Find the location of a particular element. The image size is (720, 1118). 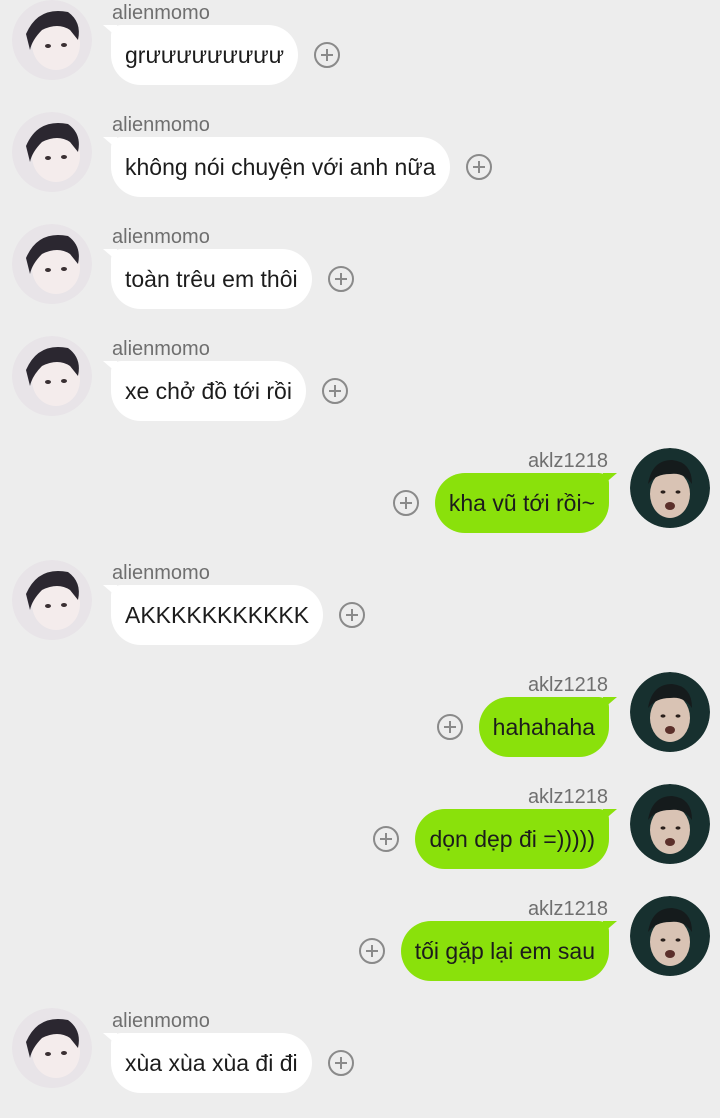

message-bubble: kha vũ tới rồi~ is located at coordinates (526, 503).